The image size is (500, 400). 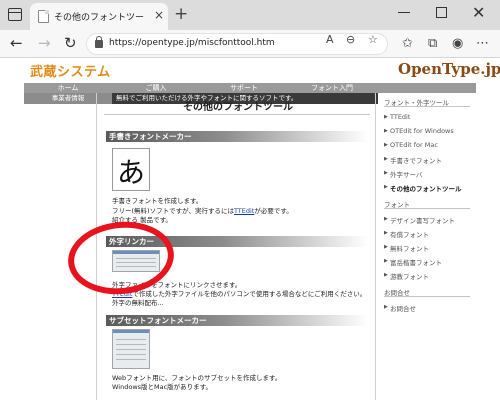 I want to click on tab-strip: その他のフォントツール | フォント・外字エ × + ✕, so click(x=250, y=15).